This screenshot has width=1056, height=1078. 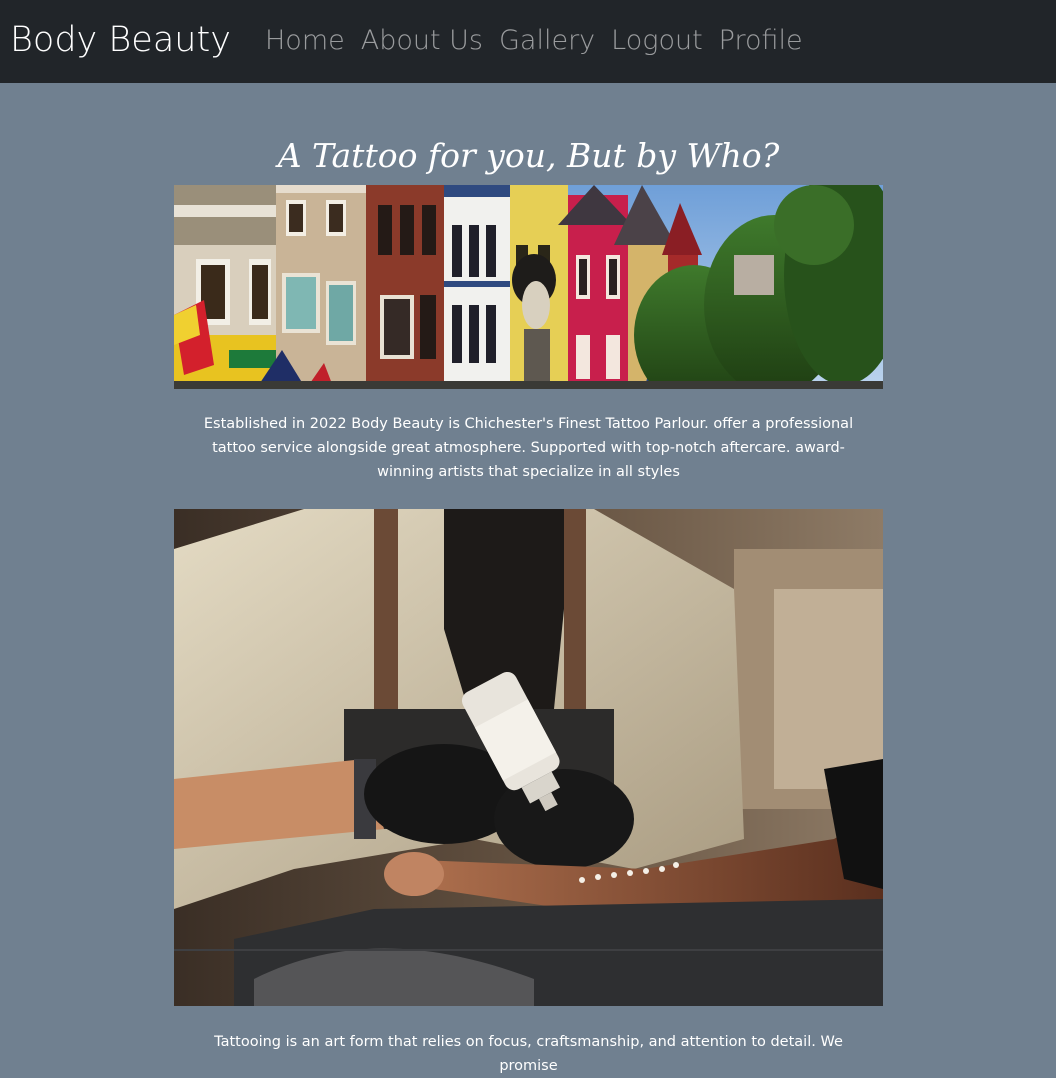 I want to click on street-banner-illustration, so click(x=528, y=287).